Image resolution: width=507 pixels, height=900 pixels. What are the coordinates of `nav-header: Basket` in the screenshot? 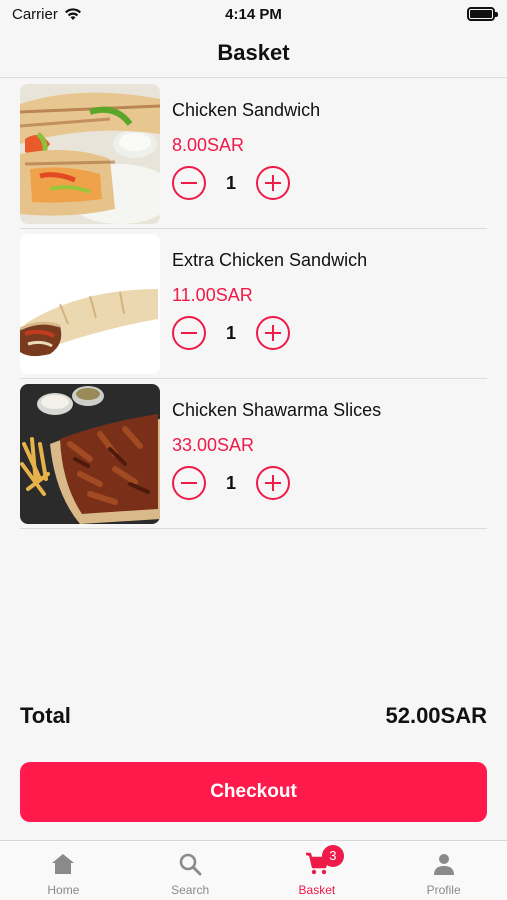 It's located at (253, 53).